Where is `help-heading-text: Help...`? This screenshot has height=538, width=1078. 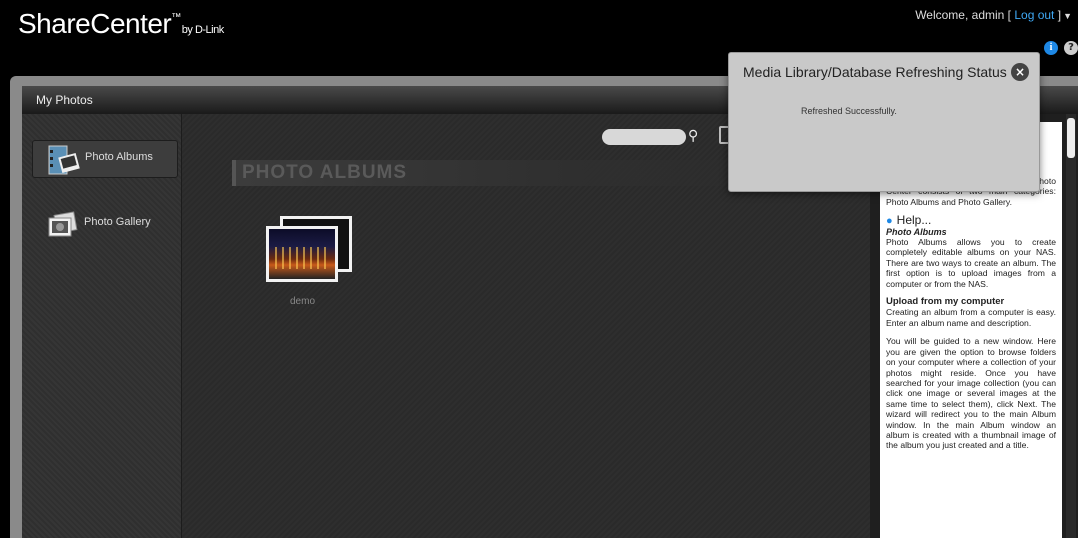
help-heading-text: Help... is located at coordinates (914, 220).